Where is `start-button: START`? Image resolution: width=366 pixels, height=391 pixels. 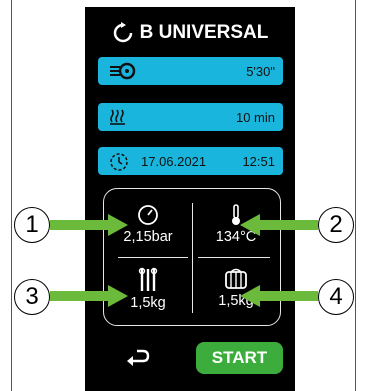 start-button: START is located at coordinates (239, 358).